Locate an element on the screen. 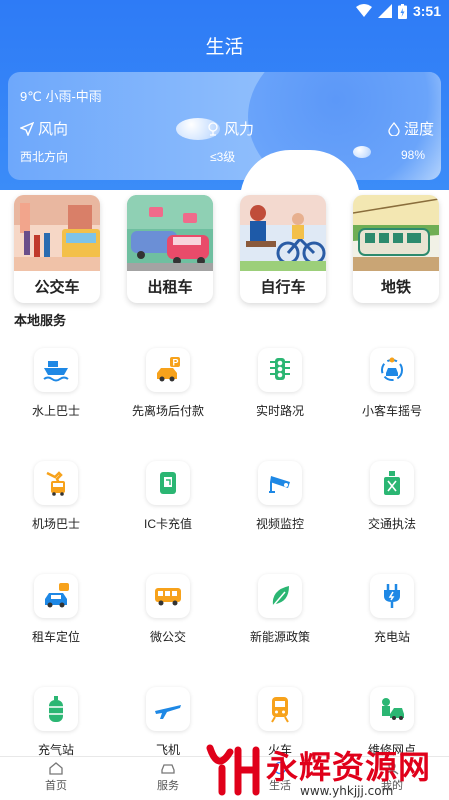 The height and width of the screenshot is (800, 449). watermark-logo is located at coordinates (233, 770).